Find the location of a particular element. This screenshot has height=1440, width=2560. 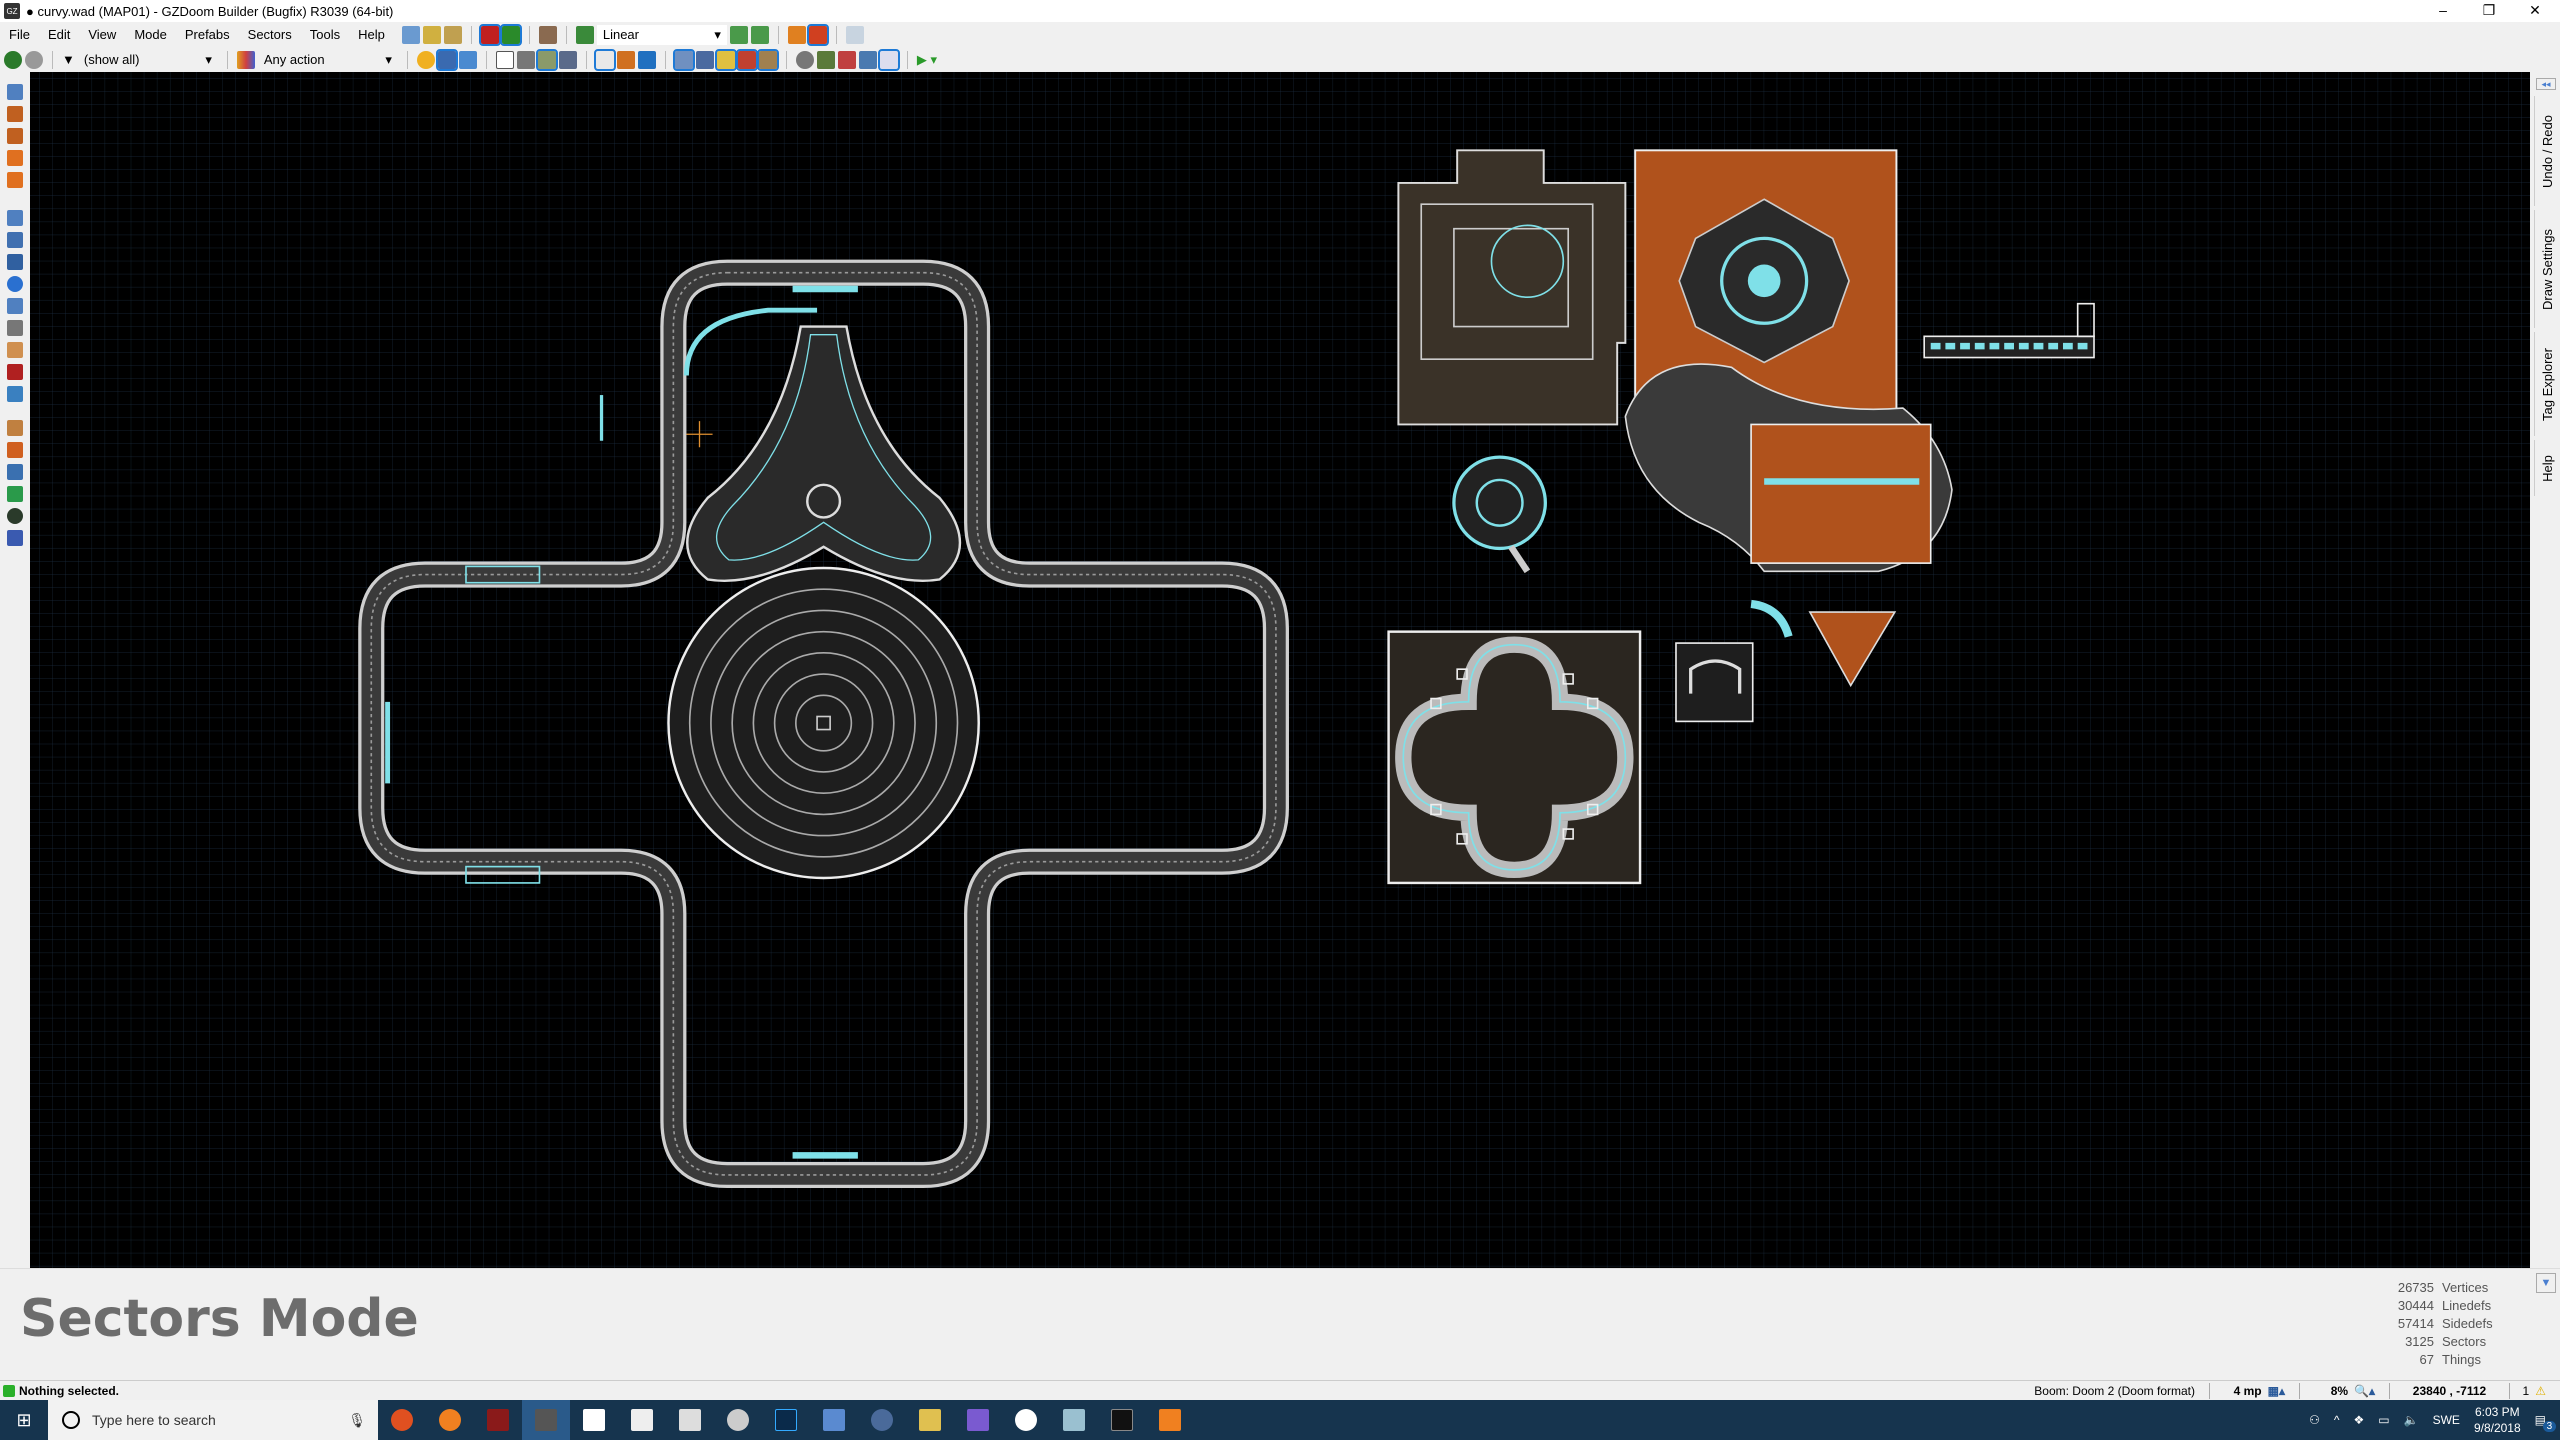

grid-toggle-icon is located at coordinates (446, 59).